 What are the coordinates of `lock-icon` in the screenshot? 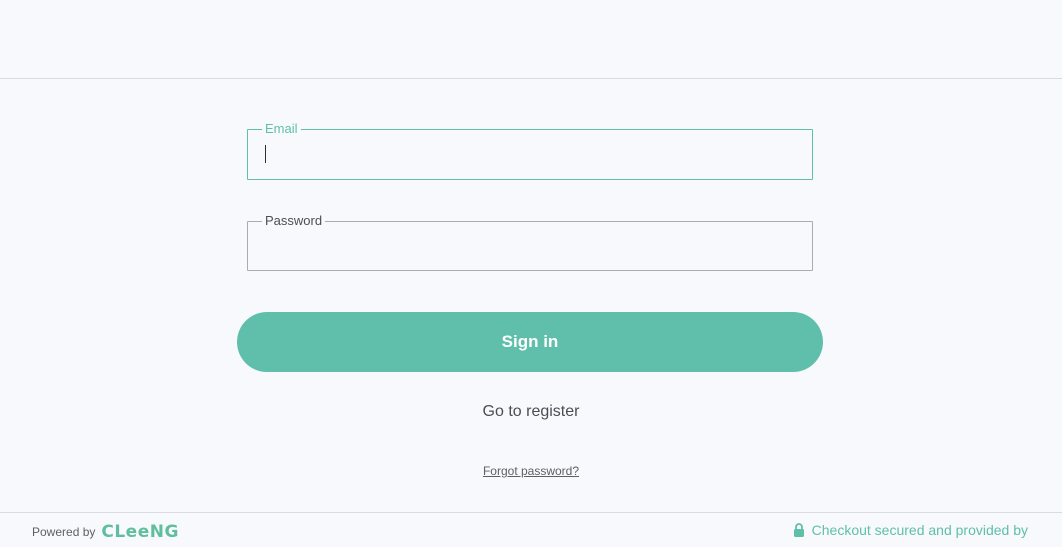 It's located at (799, 530).